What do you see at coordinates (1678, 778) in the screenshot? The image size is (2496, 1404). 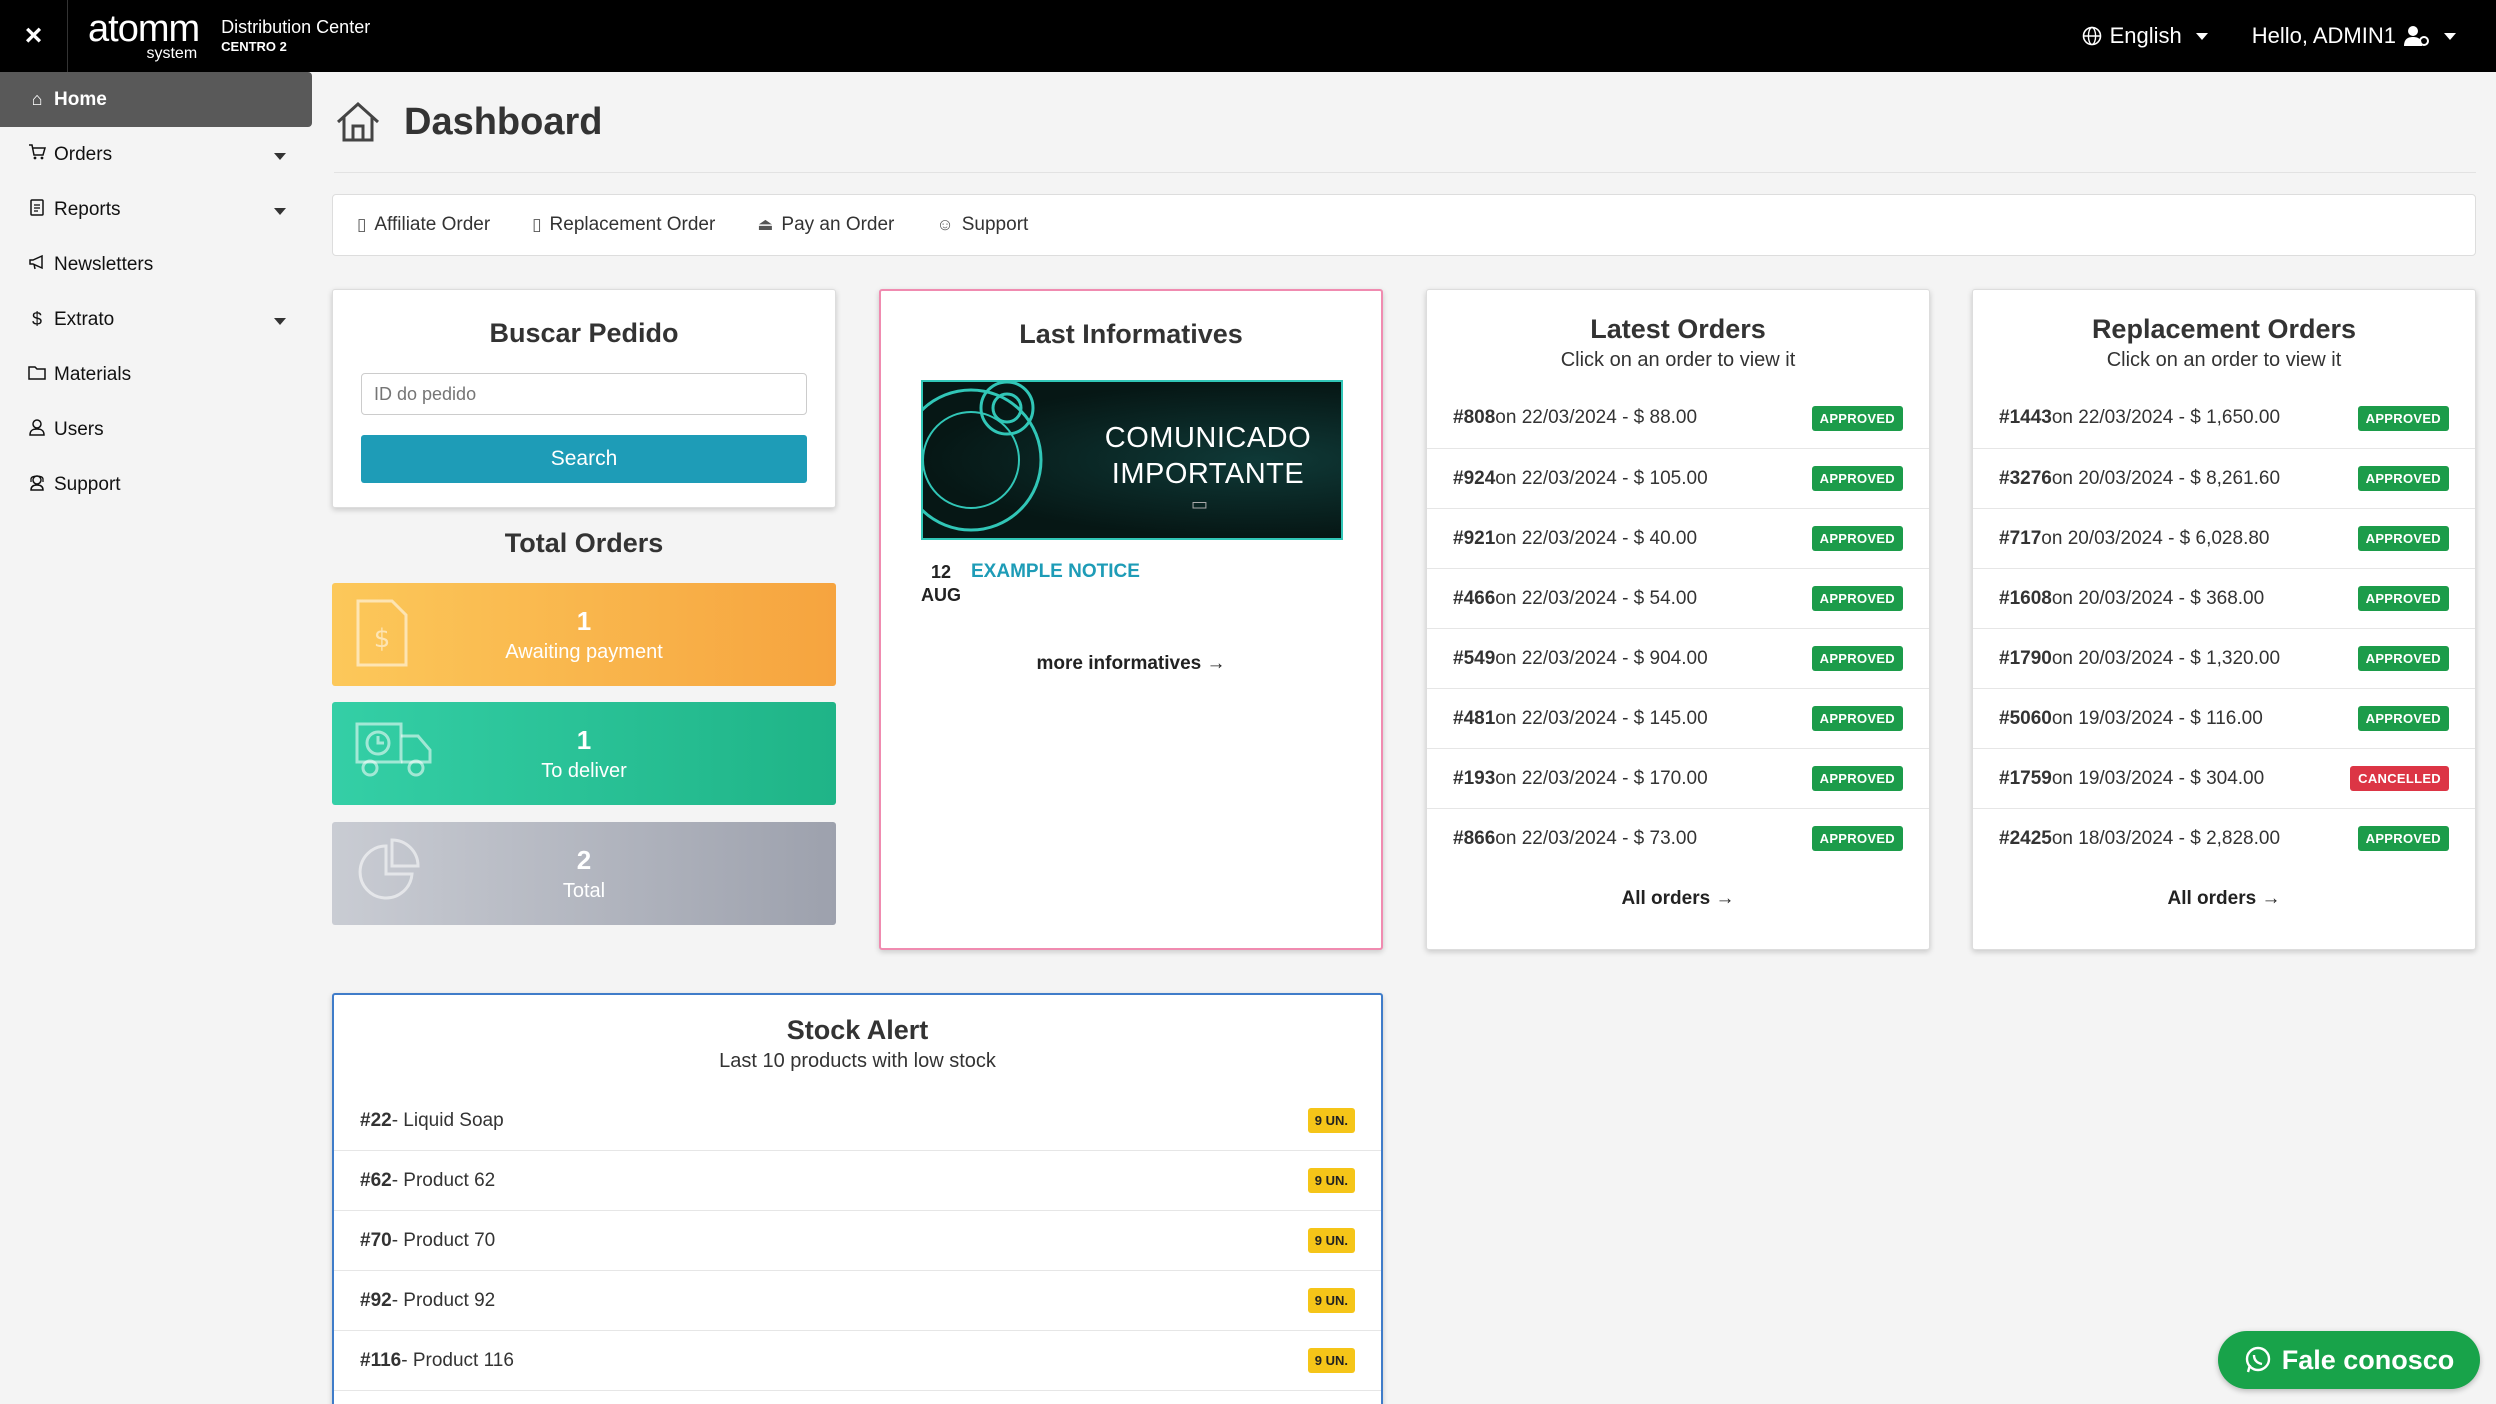 I see `order-row: #193 on 22/03/2024 - $ 170.00 APPROVED` at bounding box center [1678, 778].